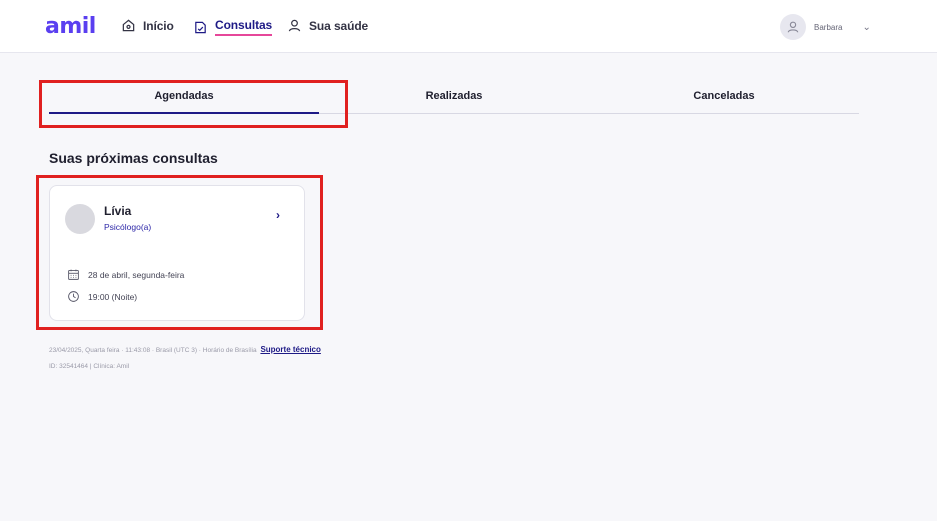  I want to click on professional-avatar, so click(80, 219).